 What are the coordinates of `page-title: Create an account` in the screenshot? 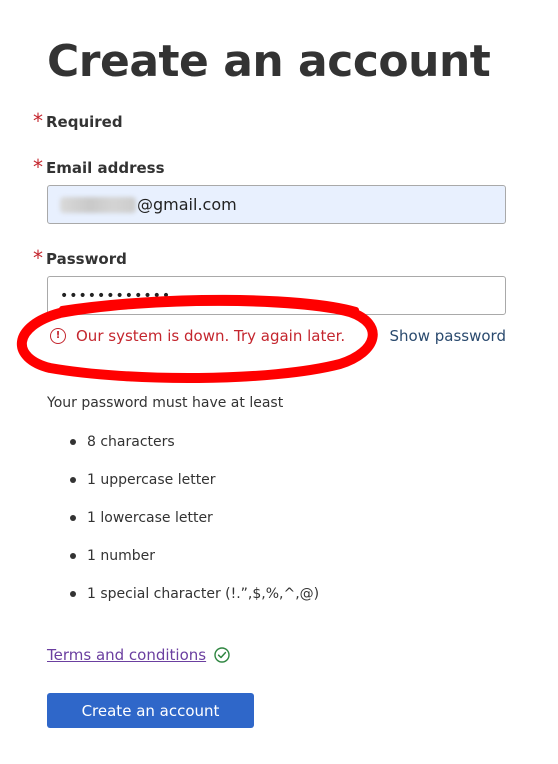 It's located at (269, 61).